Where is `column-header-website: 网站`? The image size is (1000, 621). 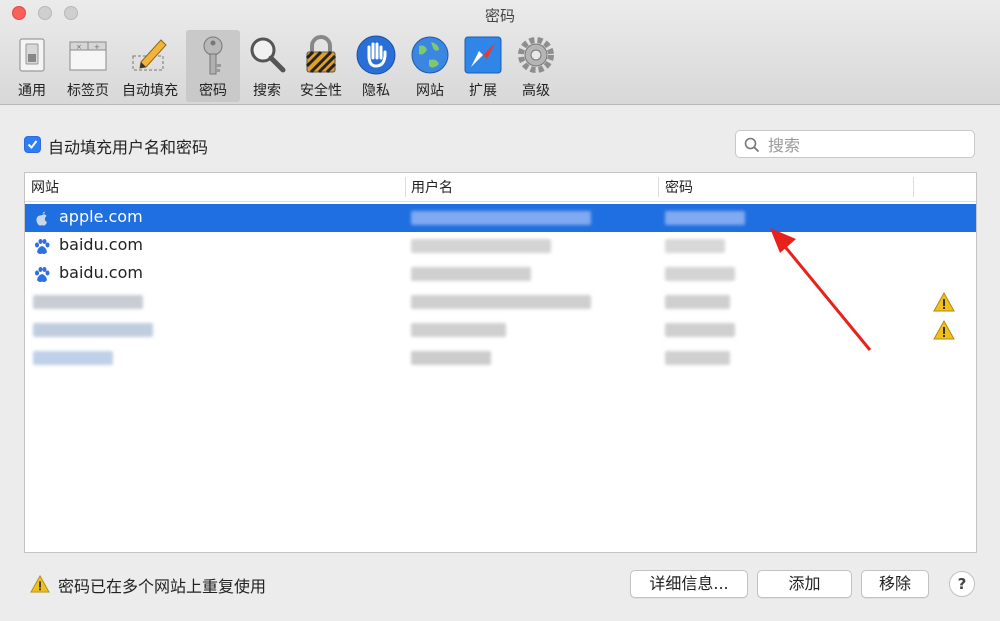 column-header-website: 网站 is located at coordinates (45, 187).